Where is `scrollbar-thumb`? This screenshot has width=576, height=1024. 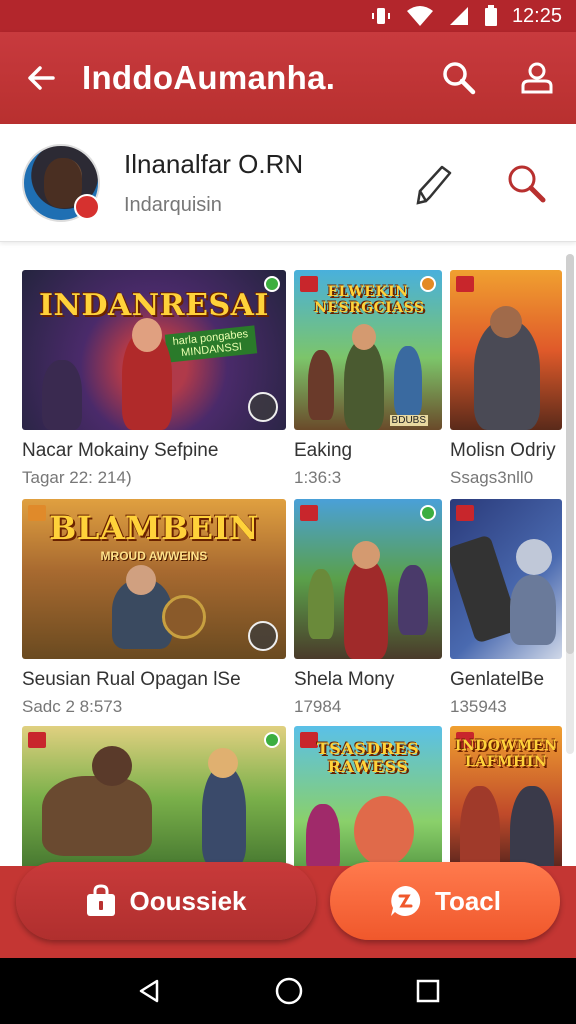 scrollbar-thumb is located at coordinates (570, 454).